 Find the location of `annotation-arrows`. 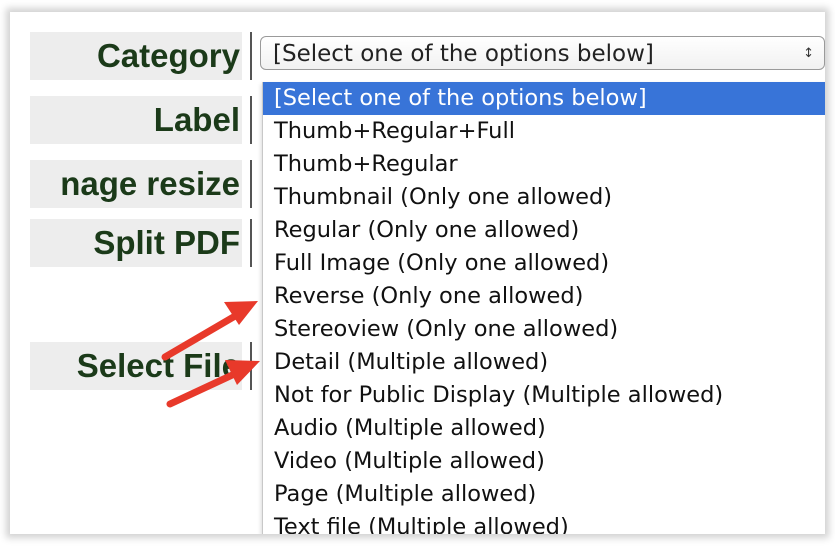

annotation-arrows is located at coordinates (210, 354).